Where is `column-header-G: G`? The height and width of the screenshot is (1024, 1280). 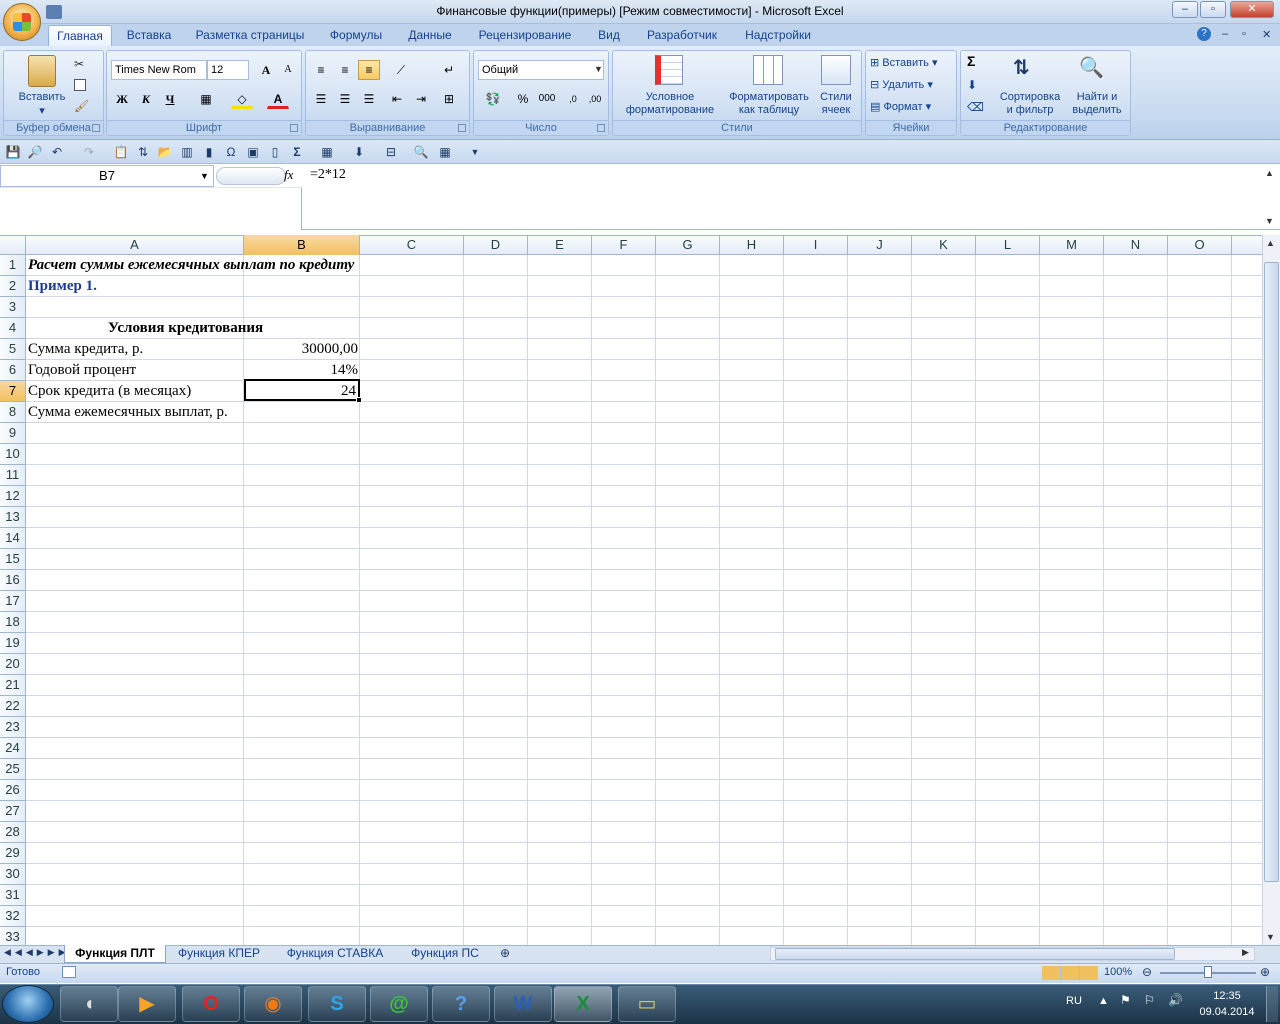 column-header-G: G is located at coordinates (688, 245).